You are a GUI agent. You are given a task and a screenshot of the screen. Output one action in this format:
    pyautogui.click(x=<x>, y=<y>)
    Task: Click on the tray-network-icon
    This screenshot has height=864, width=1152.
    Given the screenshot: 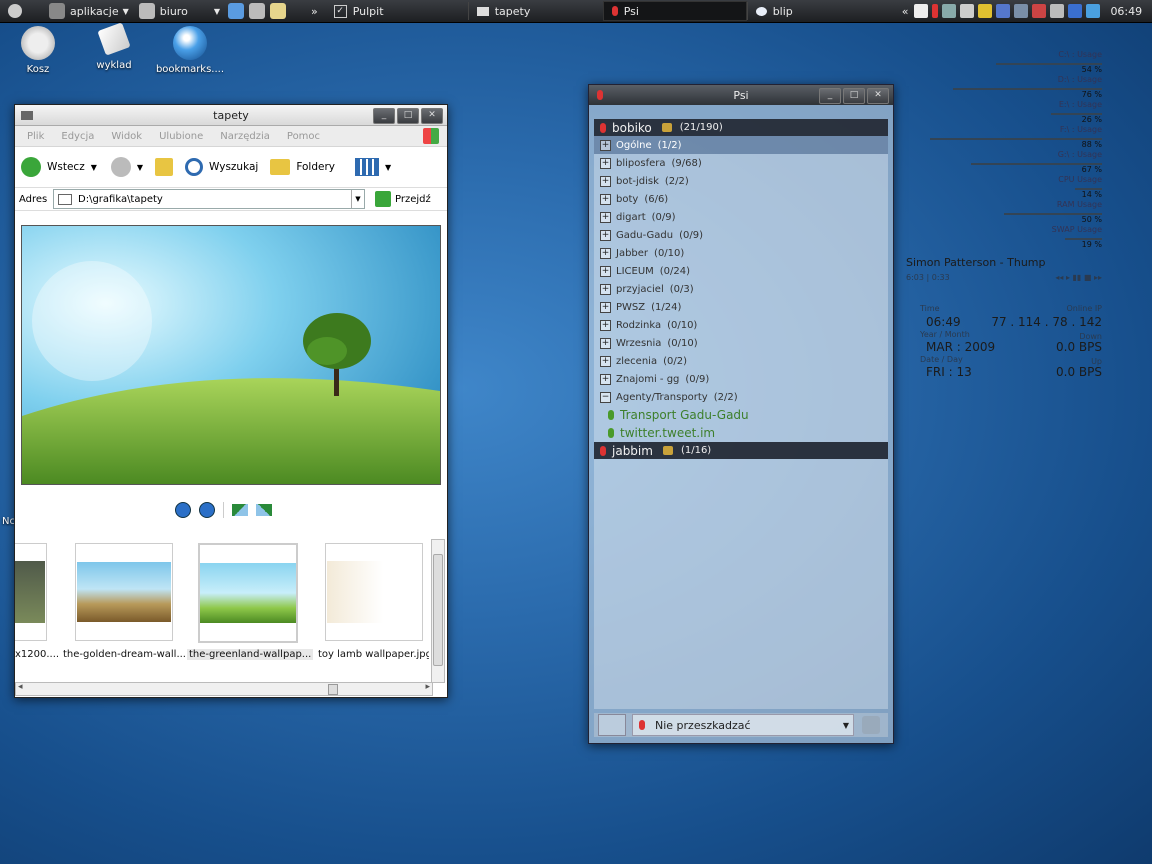 What is the action you would take?
    pyautogui.click(x=949, y=11)
    